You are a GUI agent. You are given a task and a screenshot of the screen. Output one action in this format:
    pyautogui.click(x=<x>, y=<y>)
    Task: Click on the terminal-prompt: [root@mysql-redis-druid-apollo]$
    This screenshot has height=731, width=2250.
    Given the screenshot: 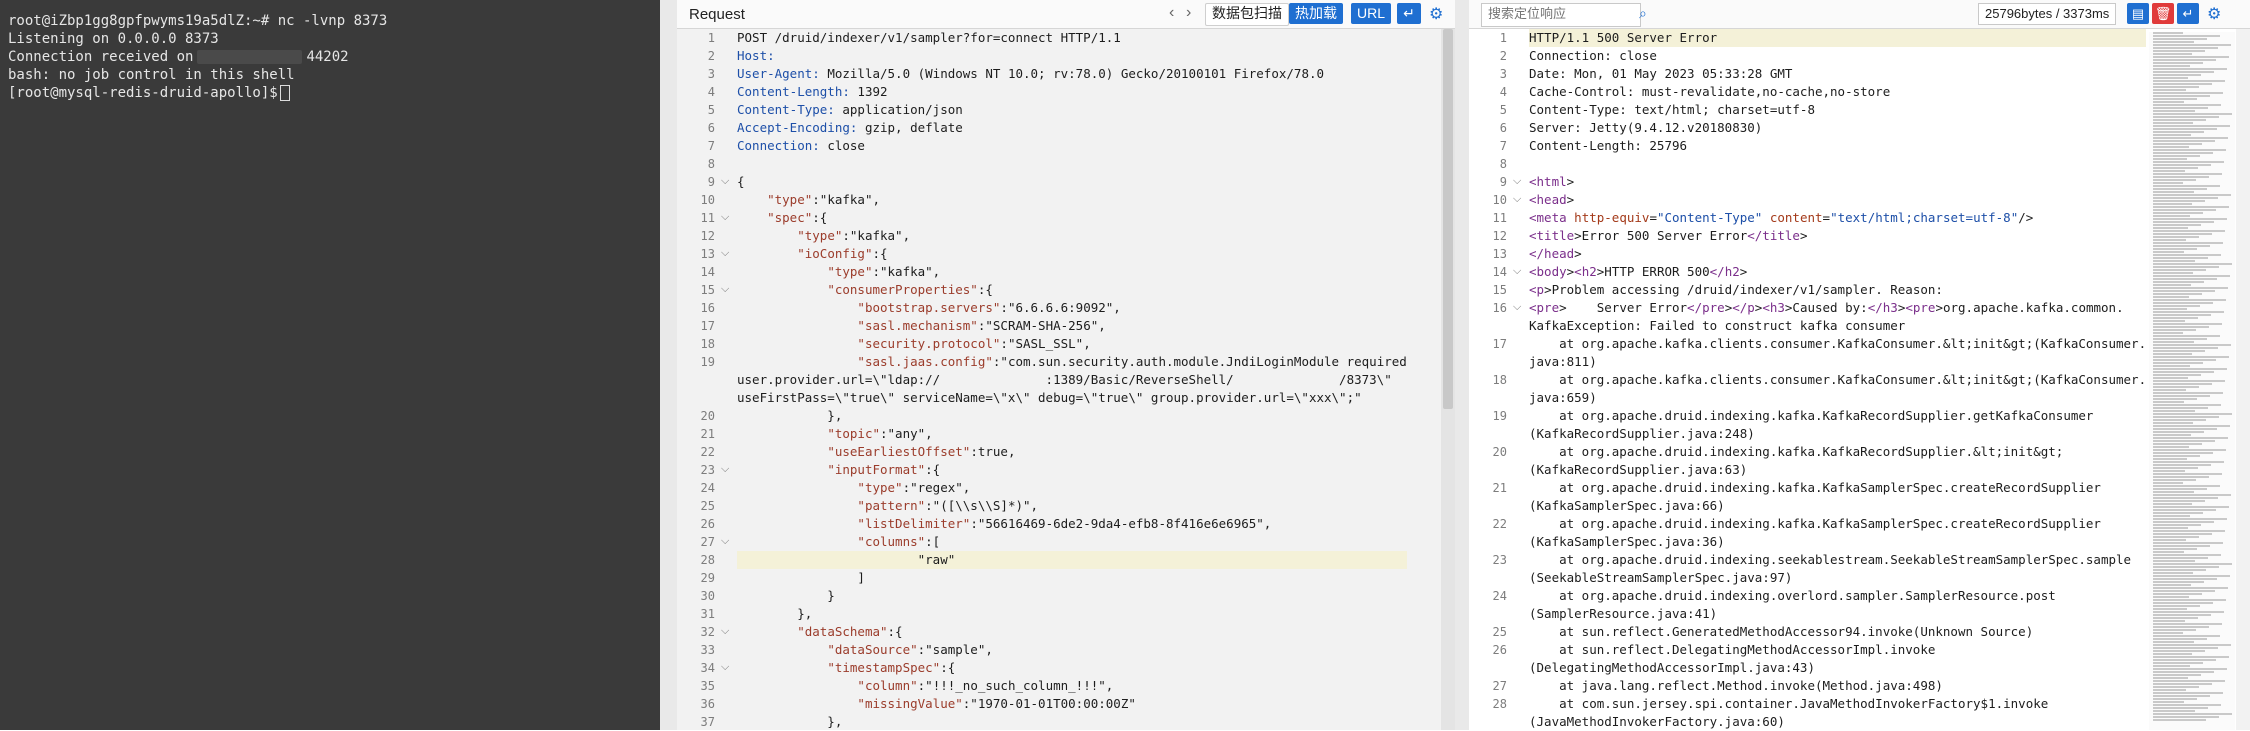 What is the action you would take?
    pyautogui.click(x=143, y=93)
    